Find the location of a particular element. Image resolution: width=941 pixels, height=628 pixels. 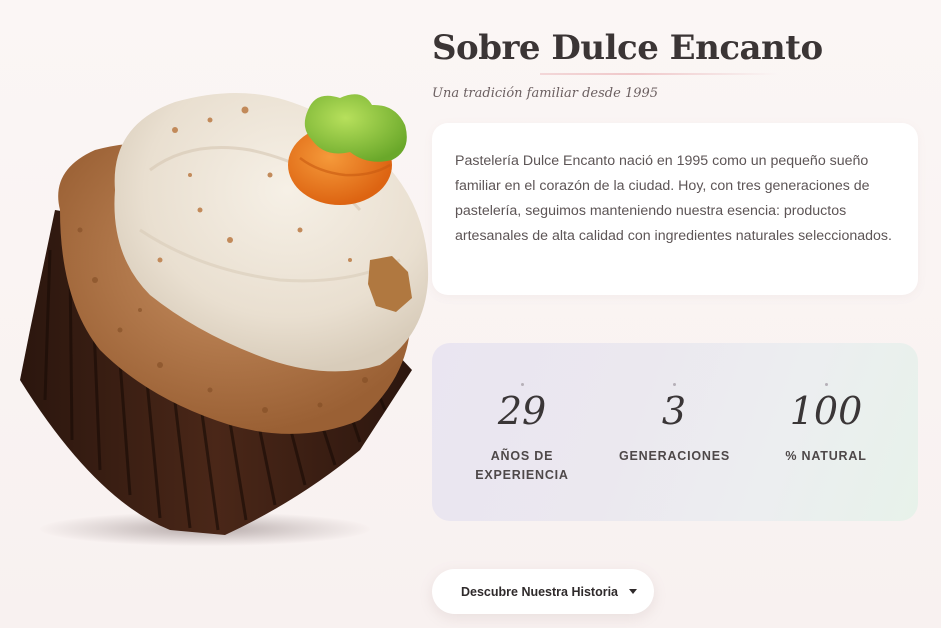

stat-label: AÑOS DE EXPERIENCIA is located at coordinates (522, 465).